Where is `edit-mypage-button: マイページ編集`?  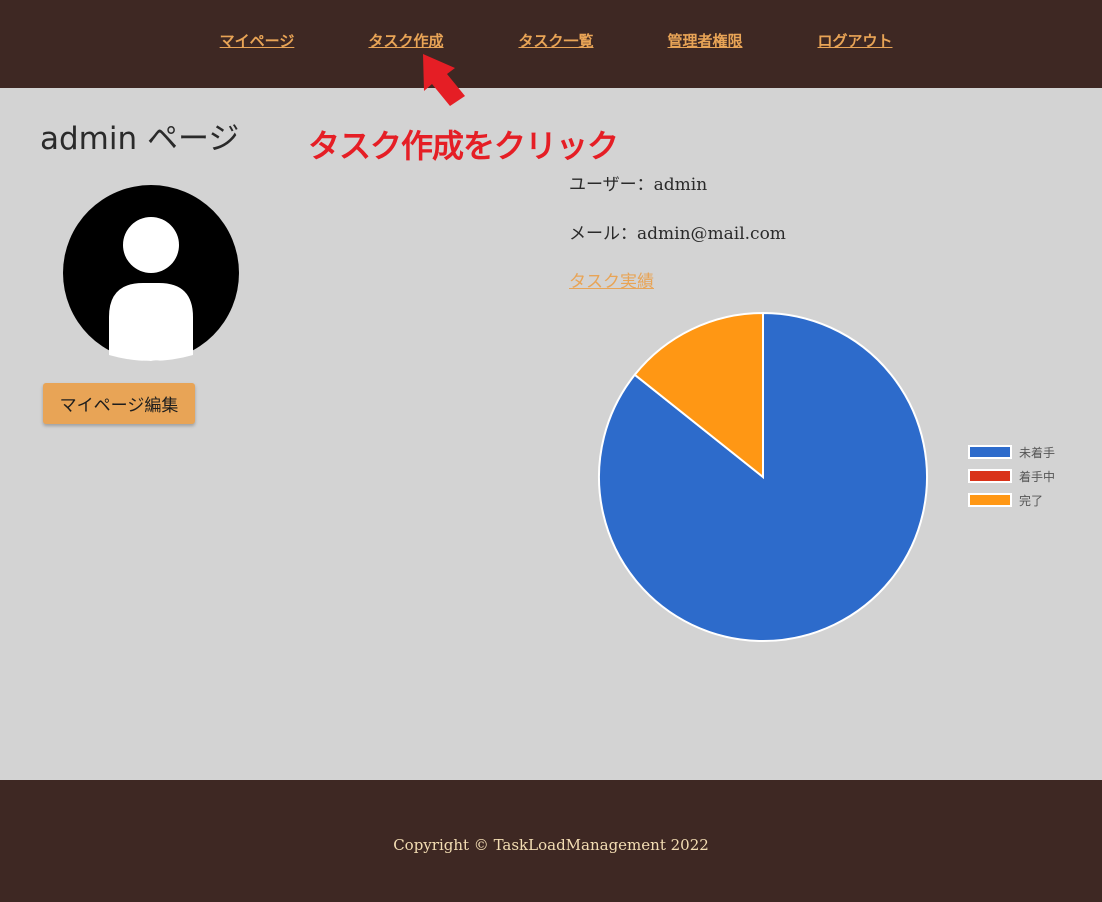
edit-mypage-button: マイページ編集 is located at coordinates (119, 403).